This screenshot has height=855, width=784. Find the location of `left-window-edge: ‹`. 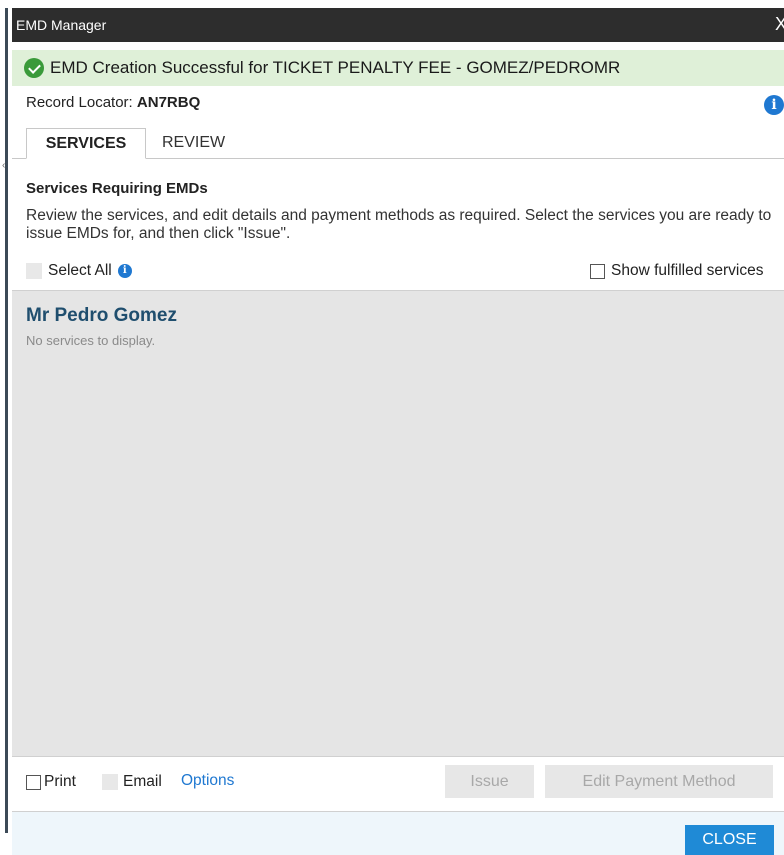

left-window-edge: ‹ is located at coordinates (6, 427).